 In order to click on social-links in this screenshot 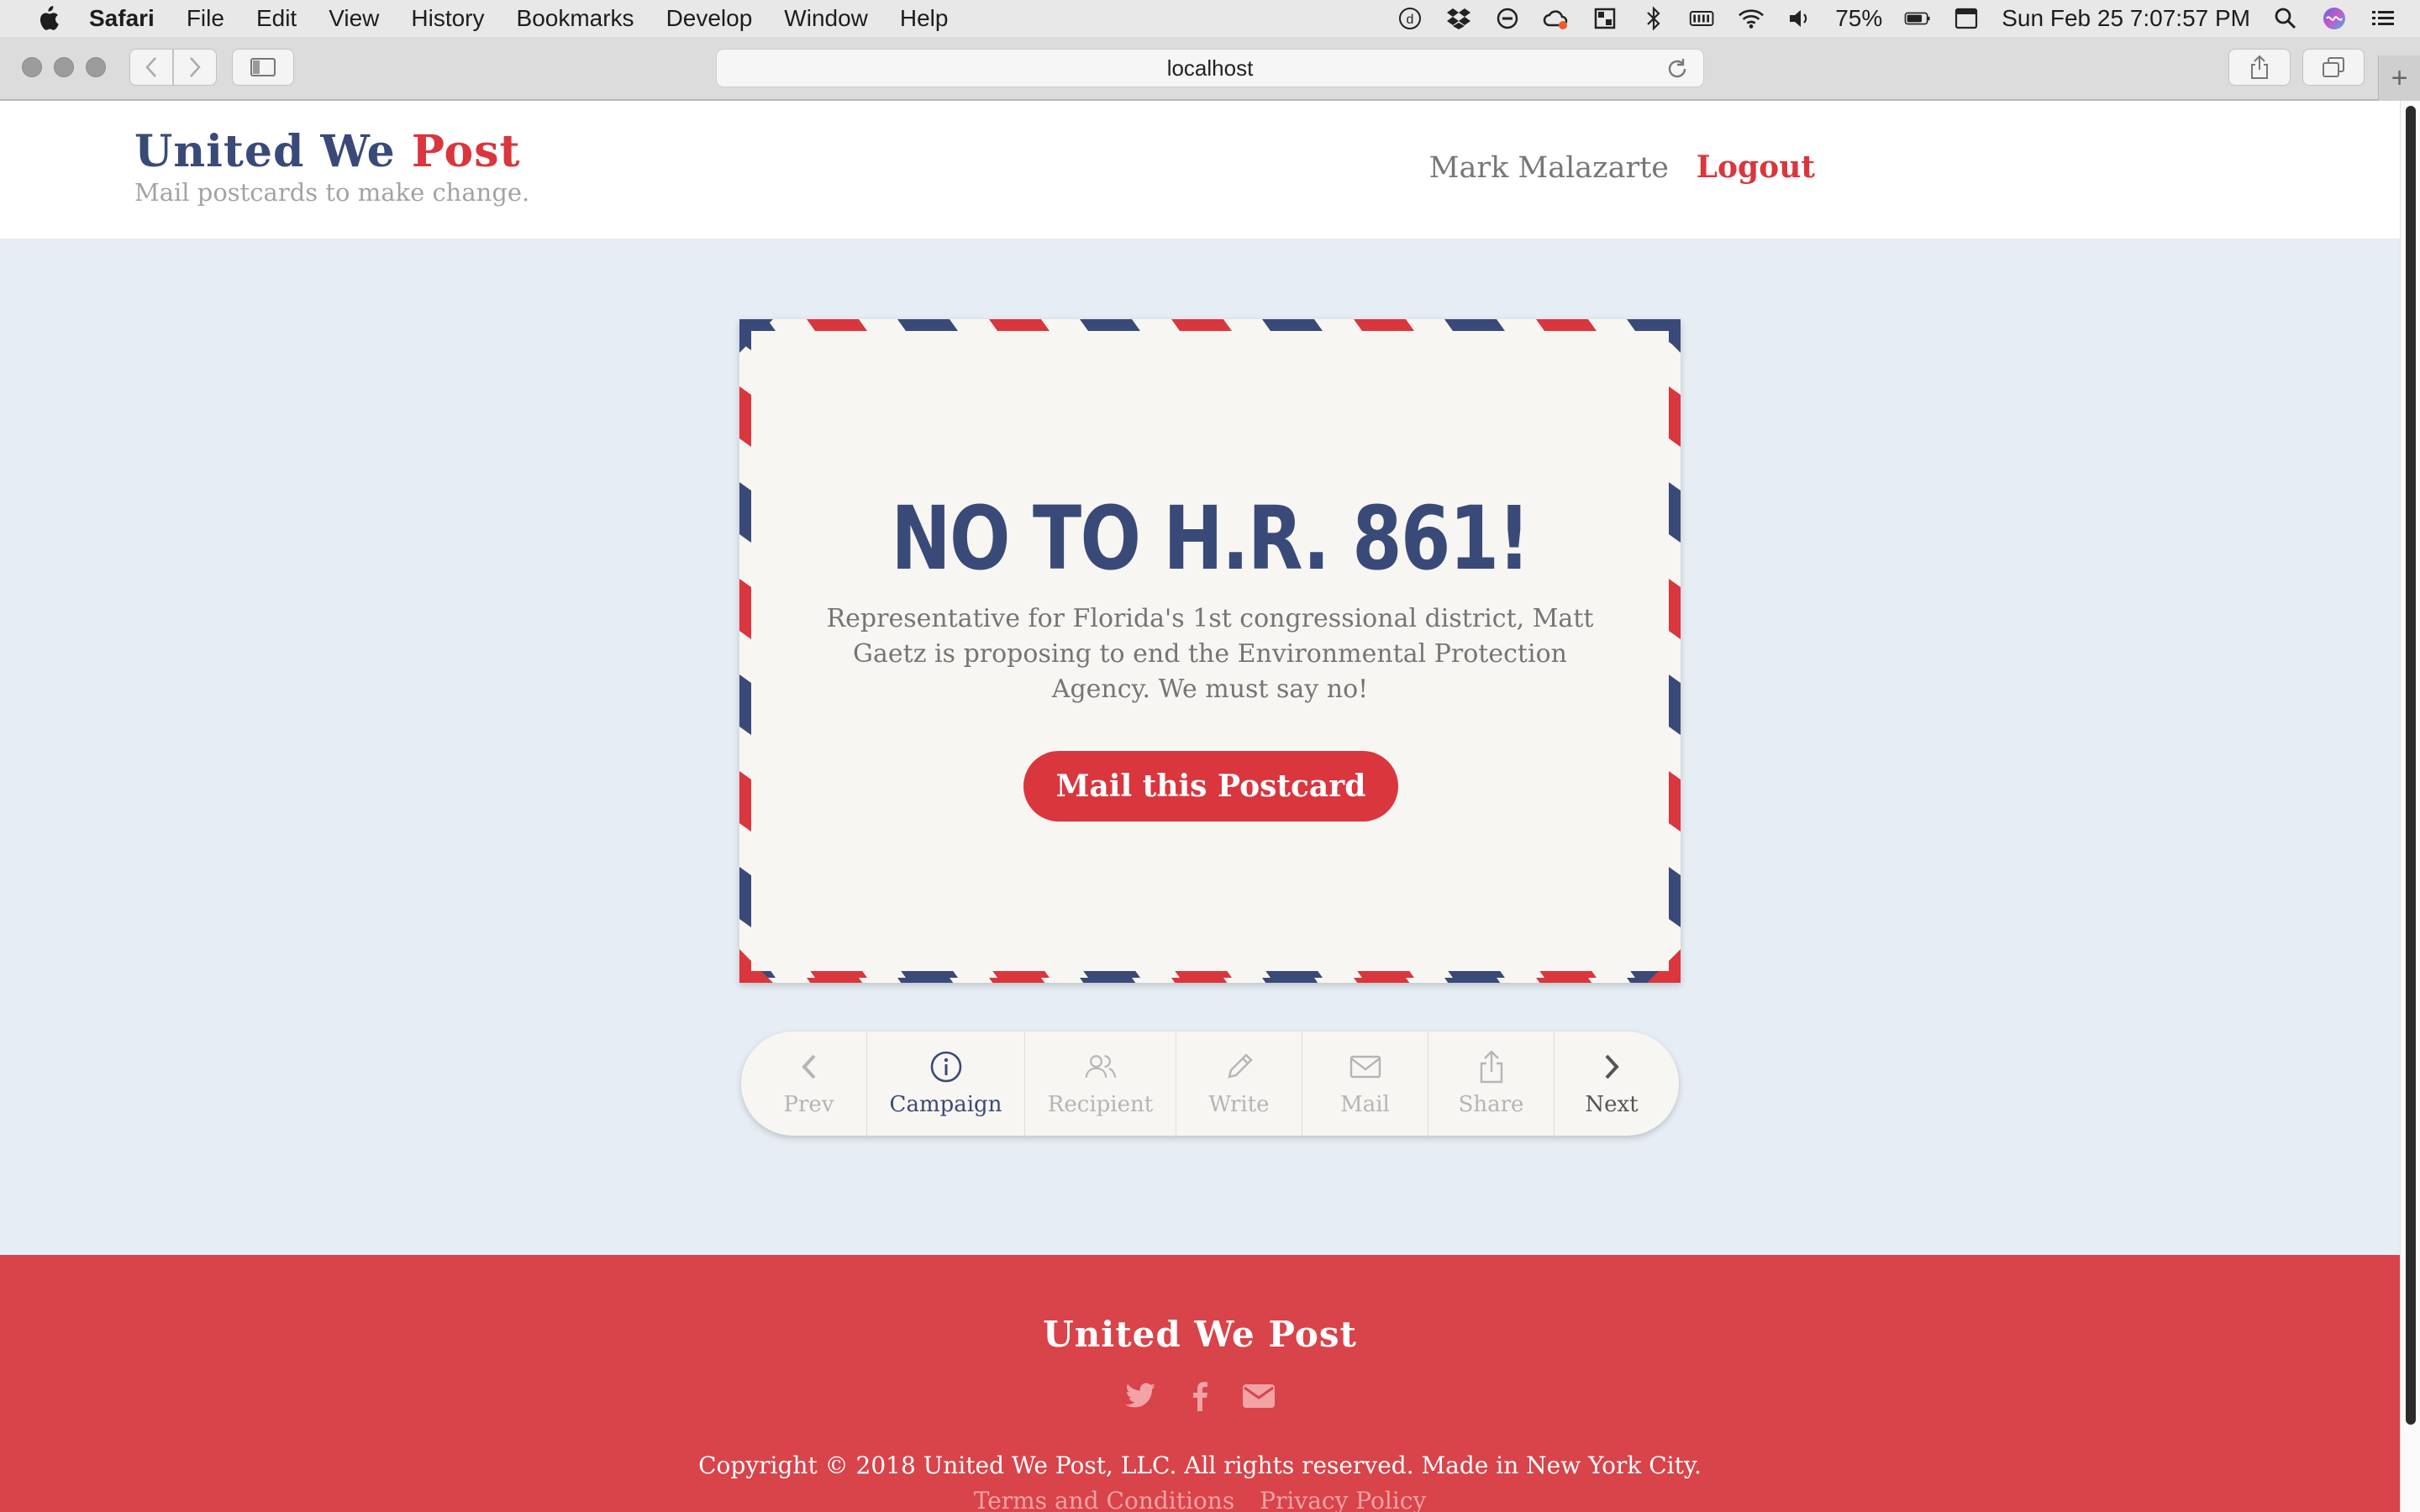, I will do `click(1200, 1396)`.